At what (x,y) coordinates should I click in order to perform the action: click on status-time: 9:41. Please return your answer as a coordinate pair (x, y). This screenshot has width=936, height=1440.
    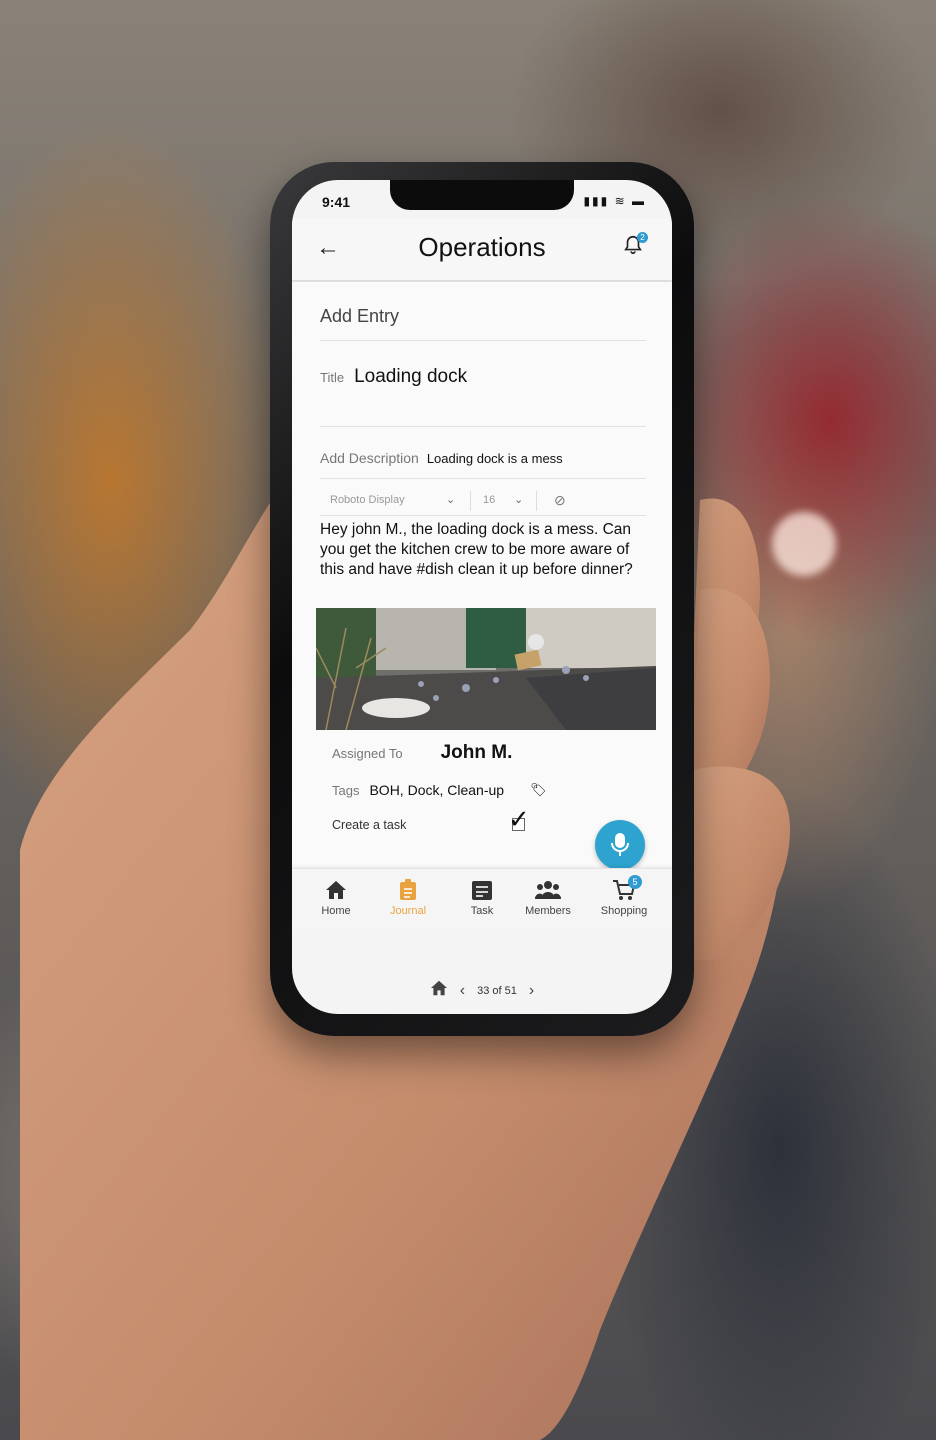
    Looking at the image, I should click on (336, 202).